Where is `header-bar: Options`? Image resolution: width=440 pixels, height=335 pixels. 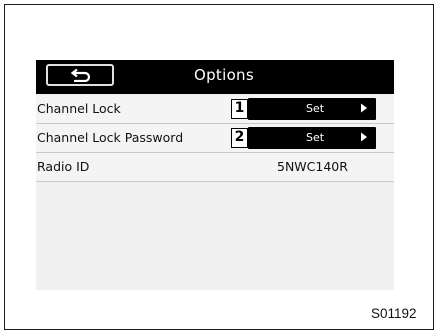
header-bar: Options is located at coordinates (215, 77).